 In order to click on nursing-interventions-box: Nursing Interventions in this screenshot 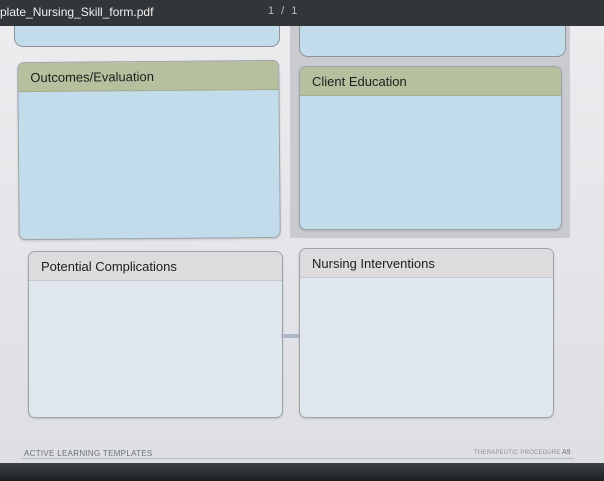, I will do `click(426, 333)`.